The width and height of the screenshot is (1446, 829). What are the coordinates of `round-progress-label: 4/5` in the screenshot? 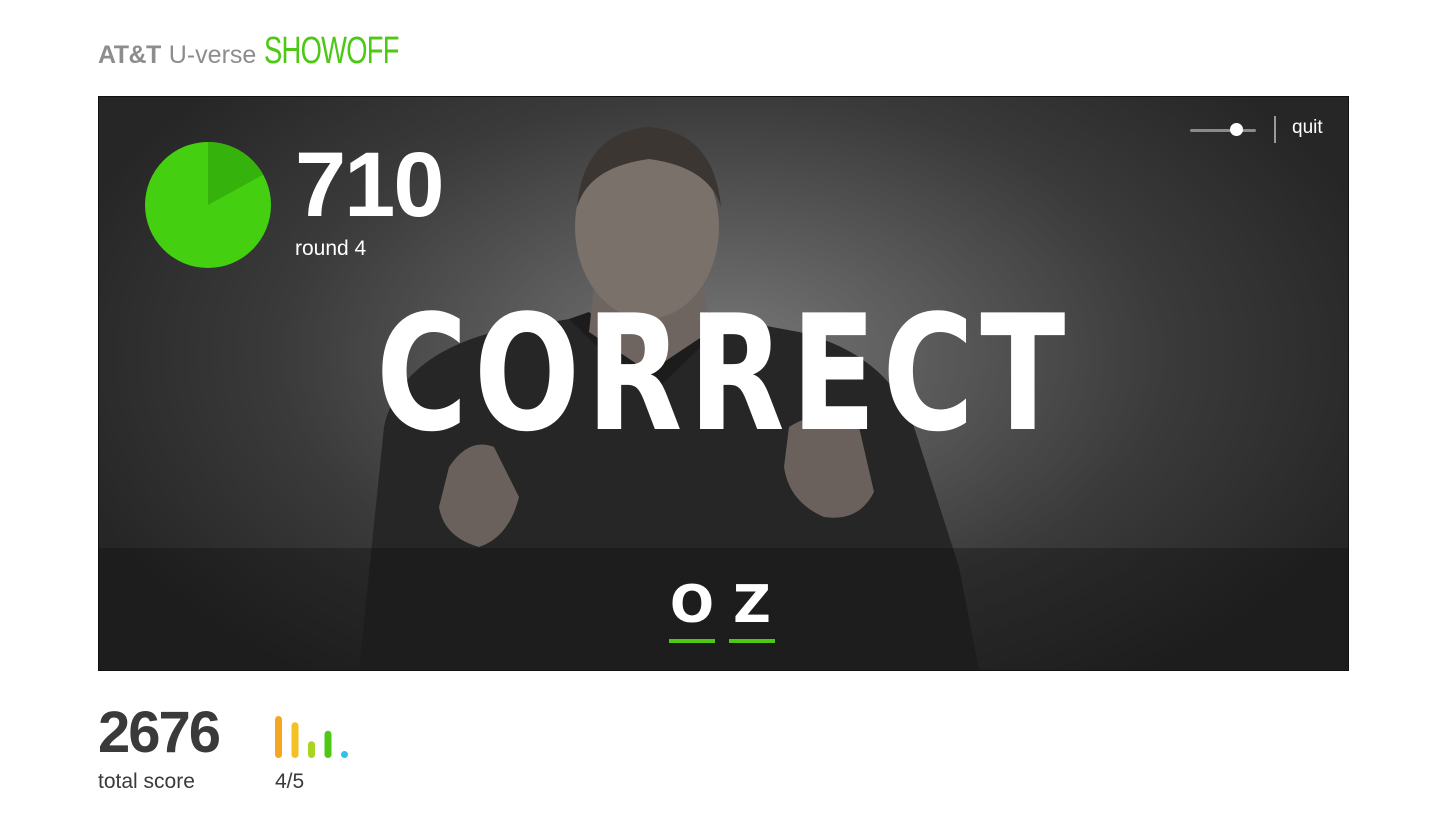 It's located at (290, 781).